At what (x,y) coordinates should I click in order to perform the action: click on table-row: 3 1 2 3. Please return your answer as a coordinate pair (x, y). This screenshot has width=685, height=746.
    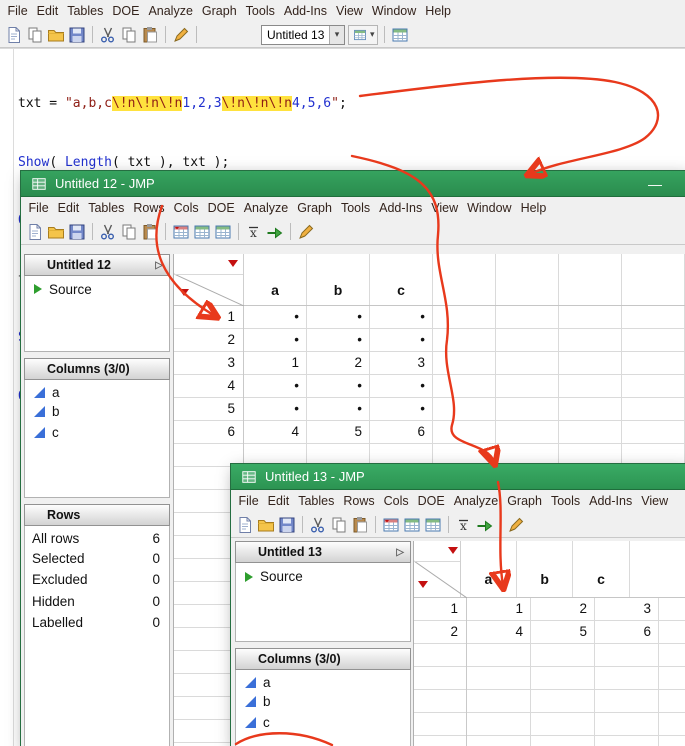
    Looking at the image, I should click on (303, 363).